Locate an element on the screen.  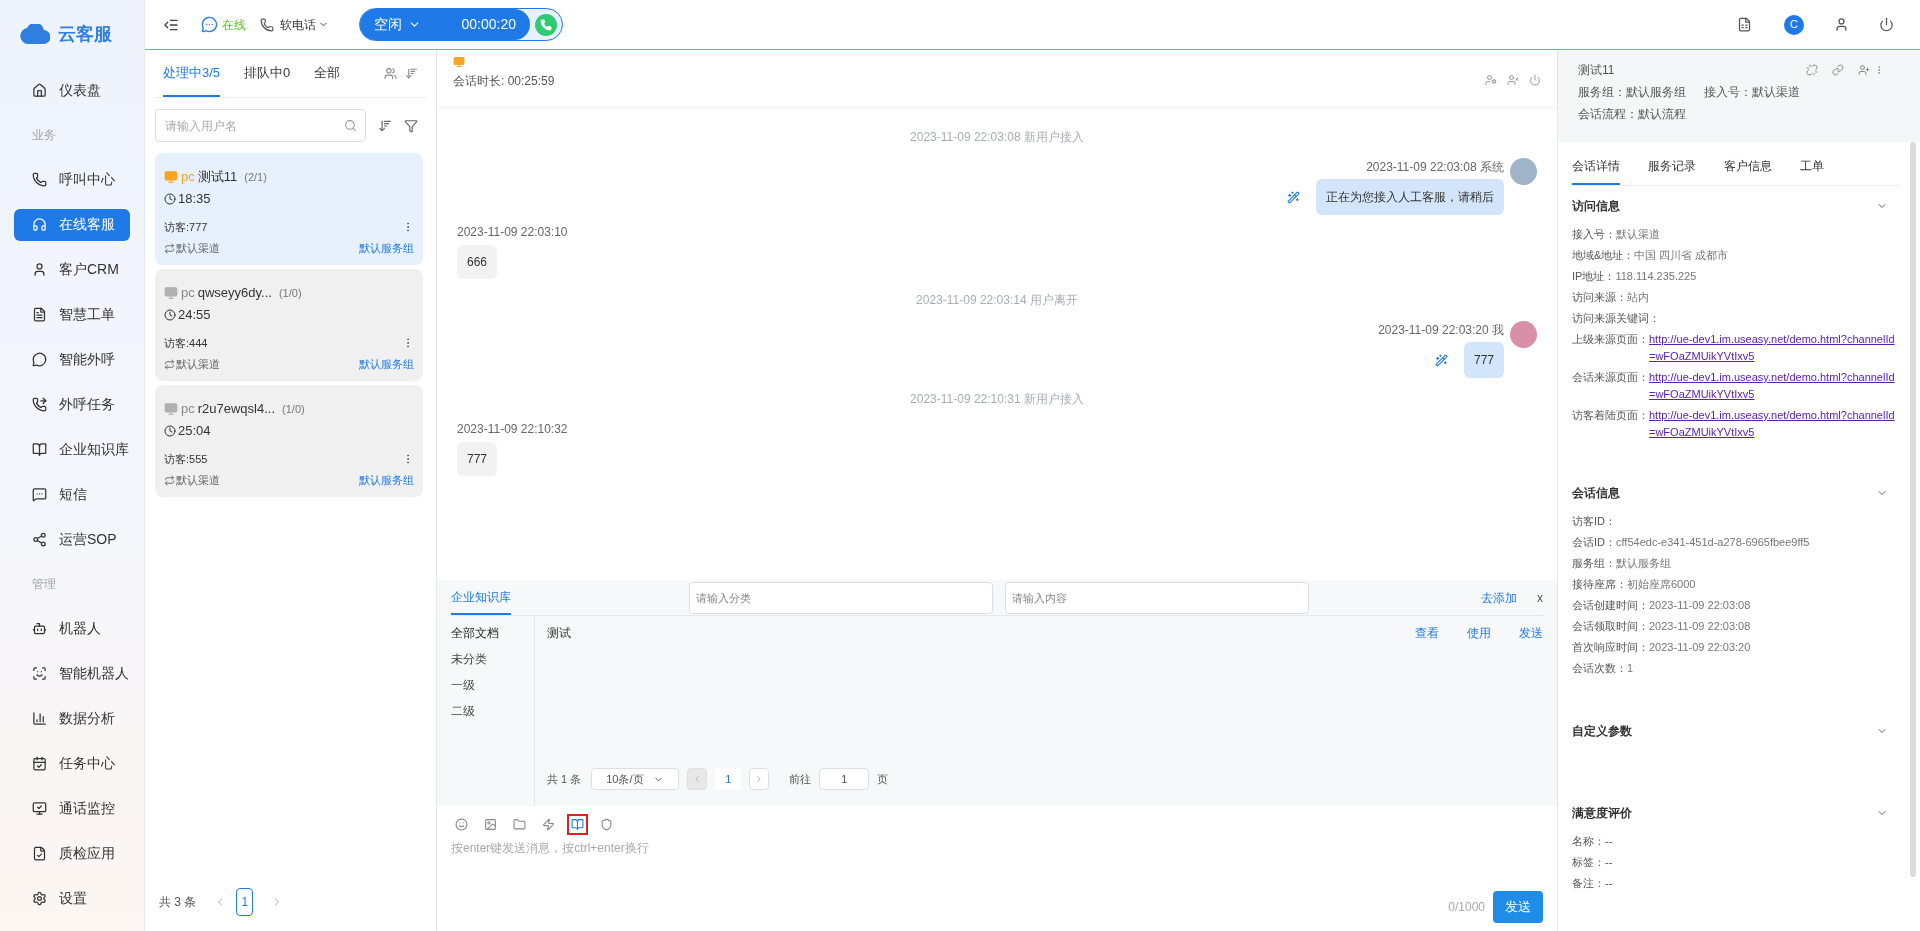
nav-item: 客户CRM is located at coordinates (72, 269).